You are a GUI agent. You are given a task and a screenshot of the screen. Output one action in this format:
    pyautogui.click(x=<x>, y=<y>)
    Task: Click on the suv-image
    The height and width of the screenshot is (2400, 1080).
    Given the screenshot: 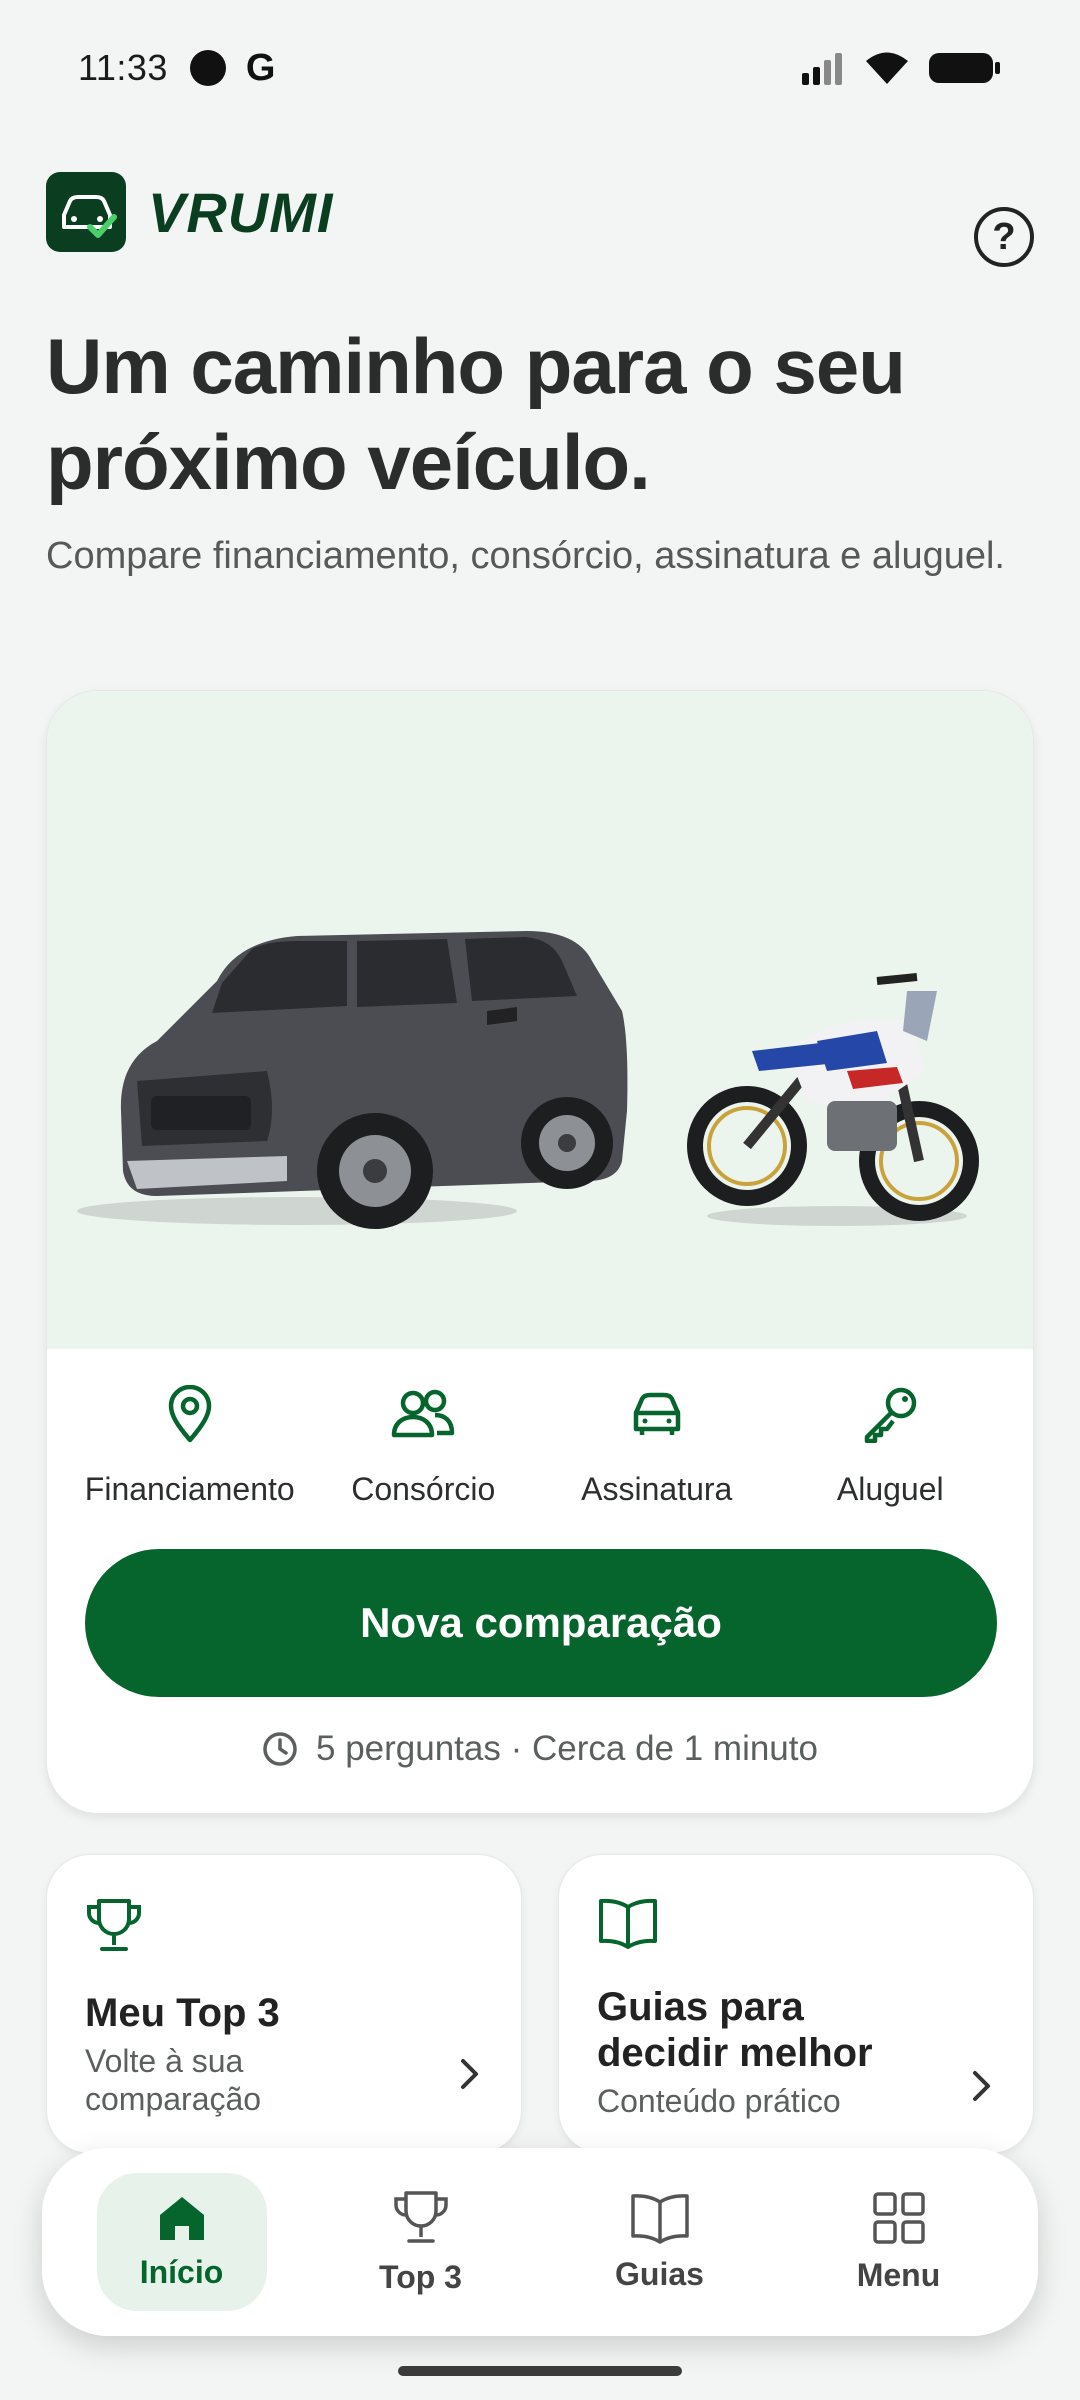 What is the action you would take?
    pyautogui.click(x=352, y=1080)
    